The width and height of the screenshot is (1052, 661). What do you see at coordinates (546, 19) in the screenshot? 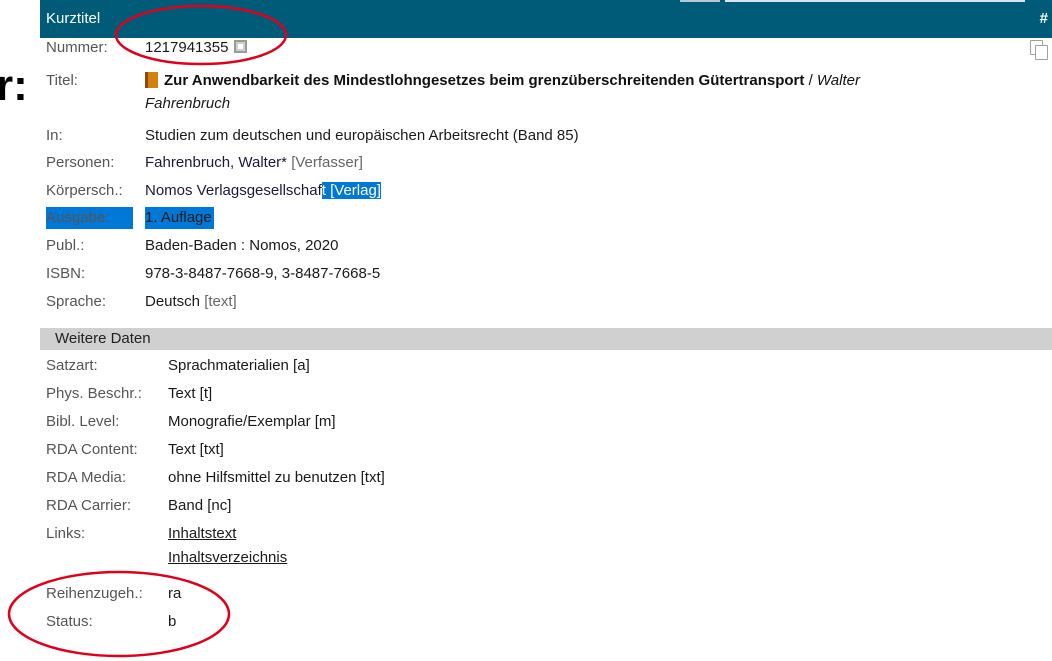
I see `header-bar: Kurztitel #` at bounding box center [546, 19].